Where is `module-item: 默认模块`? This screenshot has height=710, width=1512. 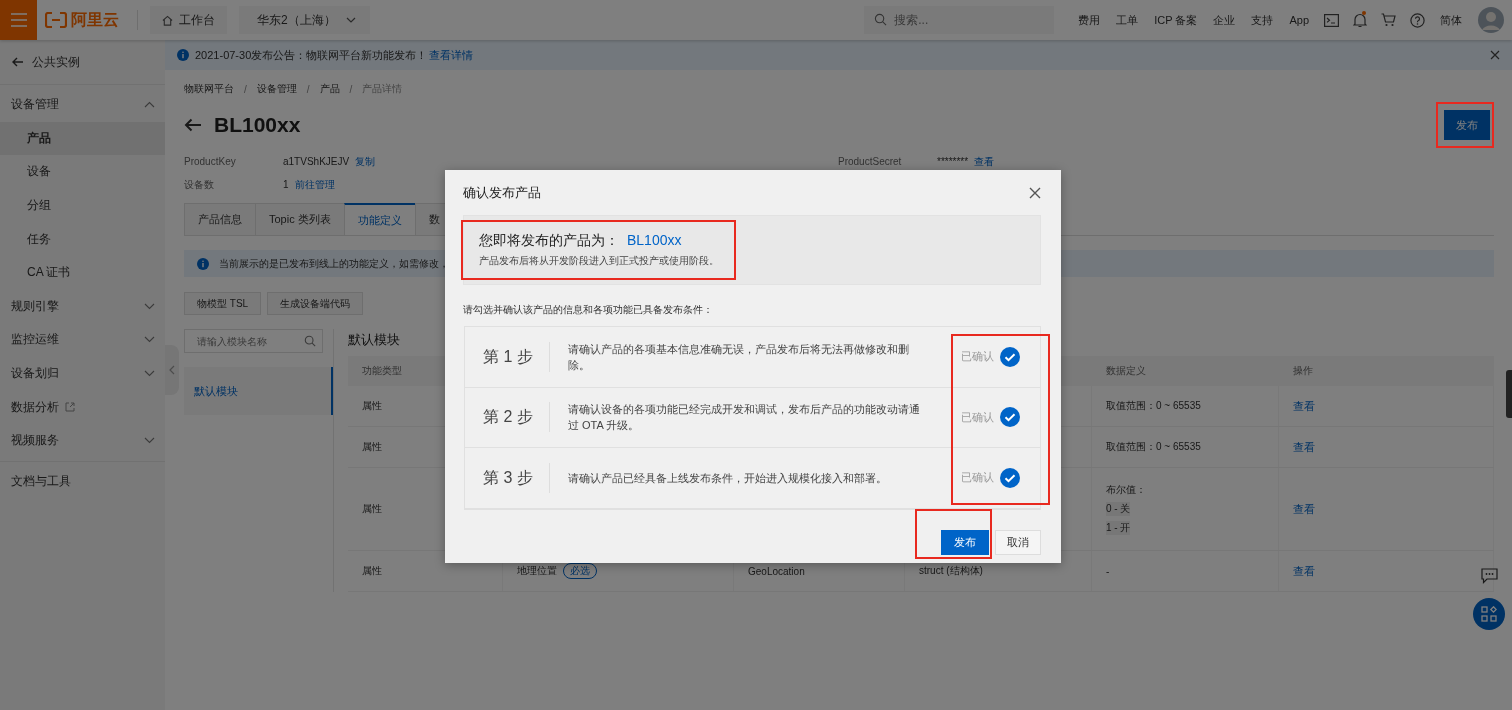 module-item: 默认模块 is located at coordinates (258, 391).